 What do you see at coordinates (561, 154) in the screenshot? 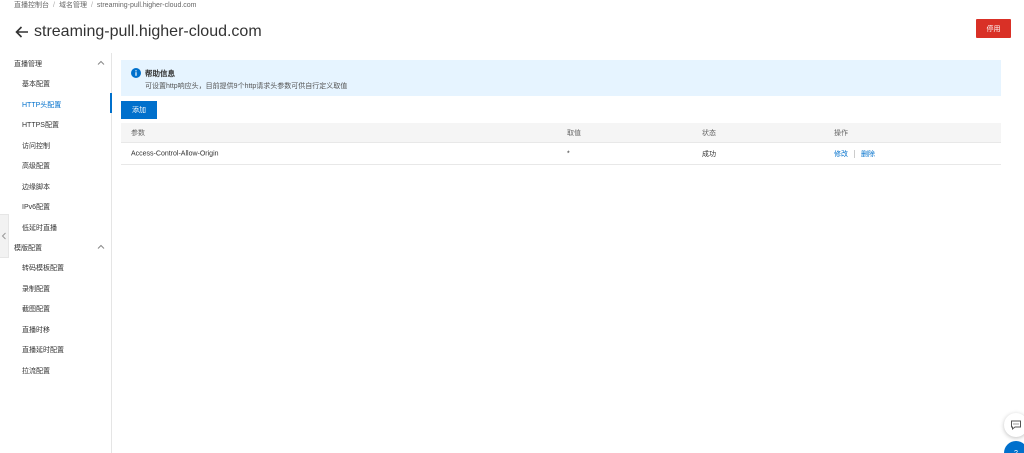
I see `table-row: Access-Control-Allow-Origin * 成功 修改 删除` at bounding box center [561, 154].